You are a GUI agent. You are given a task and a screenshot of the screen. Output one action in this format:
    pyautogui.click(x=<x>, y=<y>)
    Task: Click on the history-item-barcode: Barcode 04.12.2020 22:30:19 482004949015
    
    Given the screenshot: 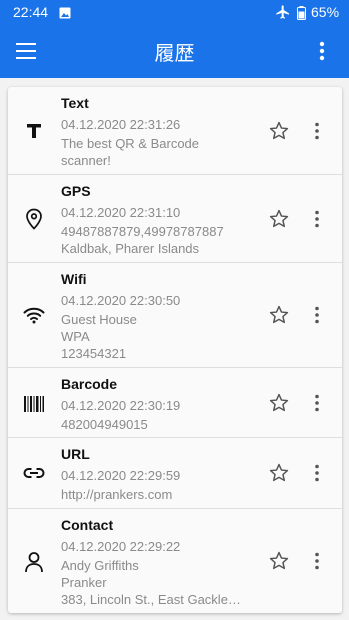 What is the action you would take?
    pyautogui.click(x=175, y=403)
    